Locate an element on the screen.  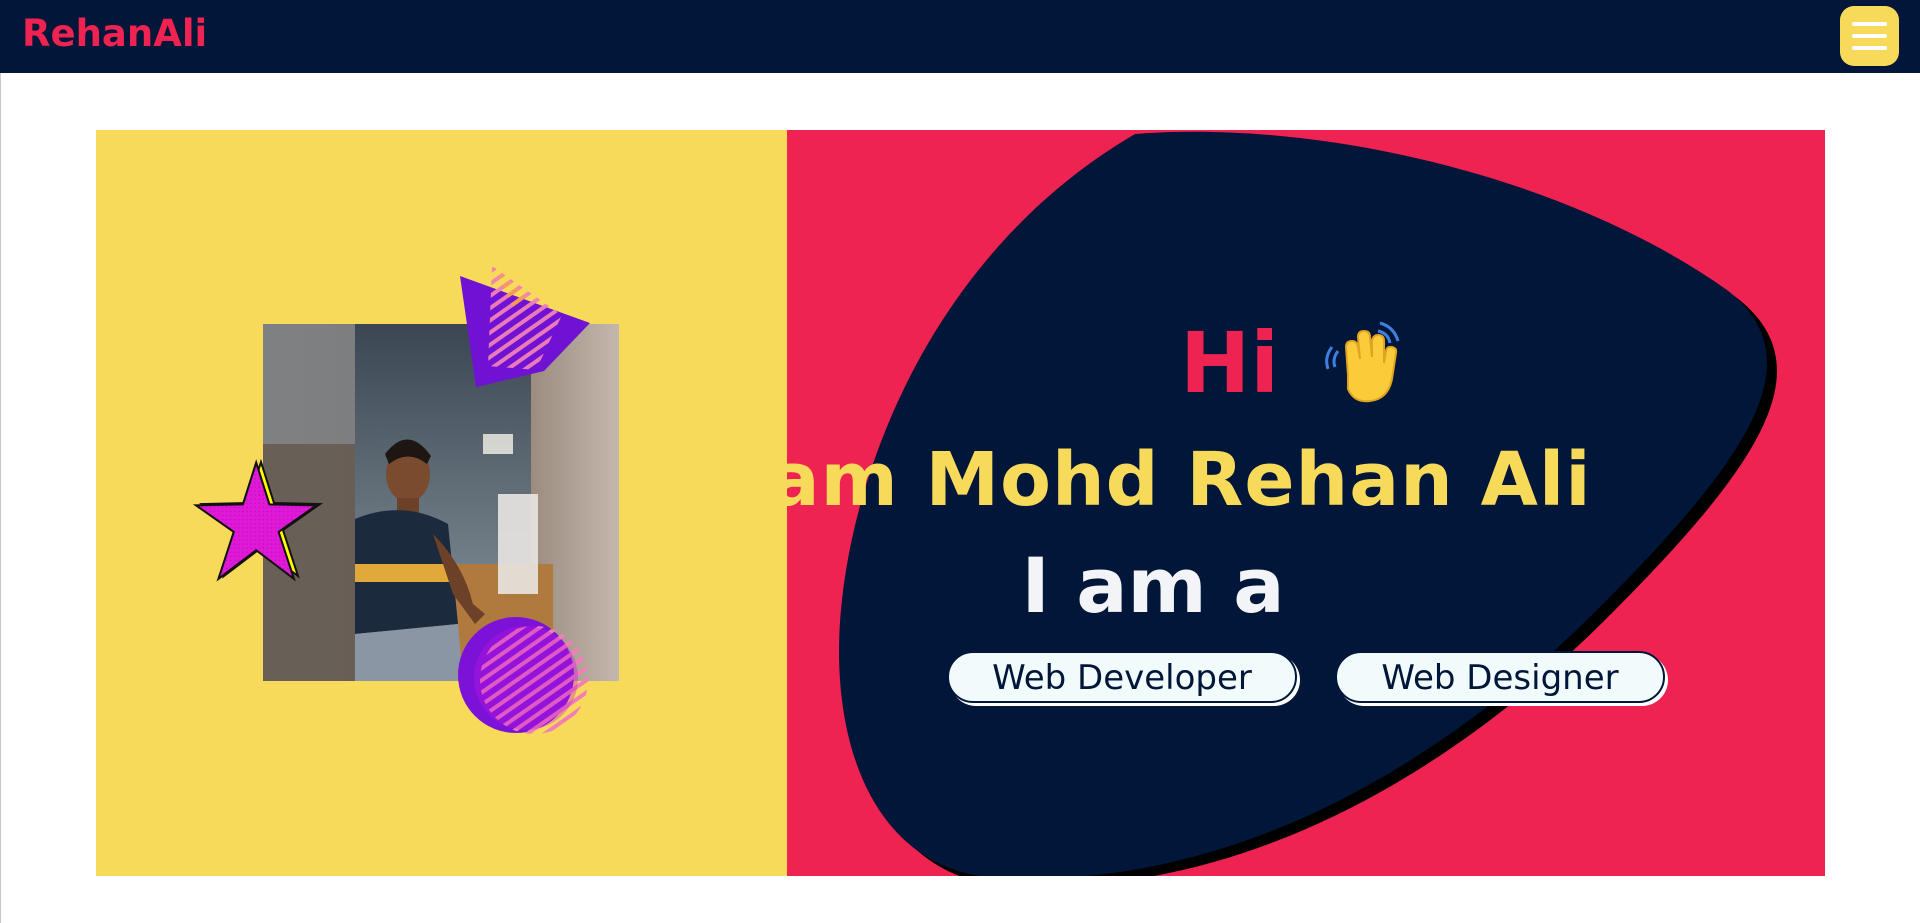
top-navbar: RehanAli is located at coordinates (960, 36).